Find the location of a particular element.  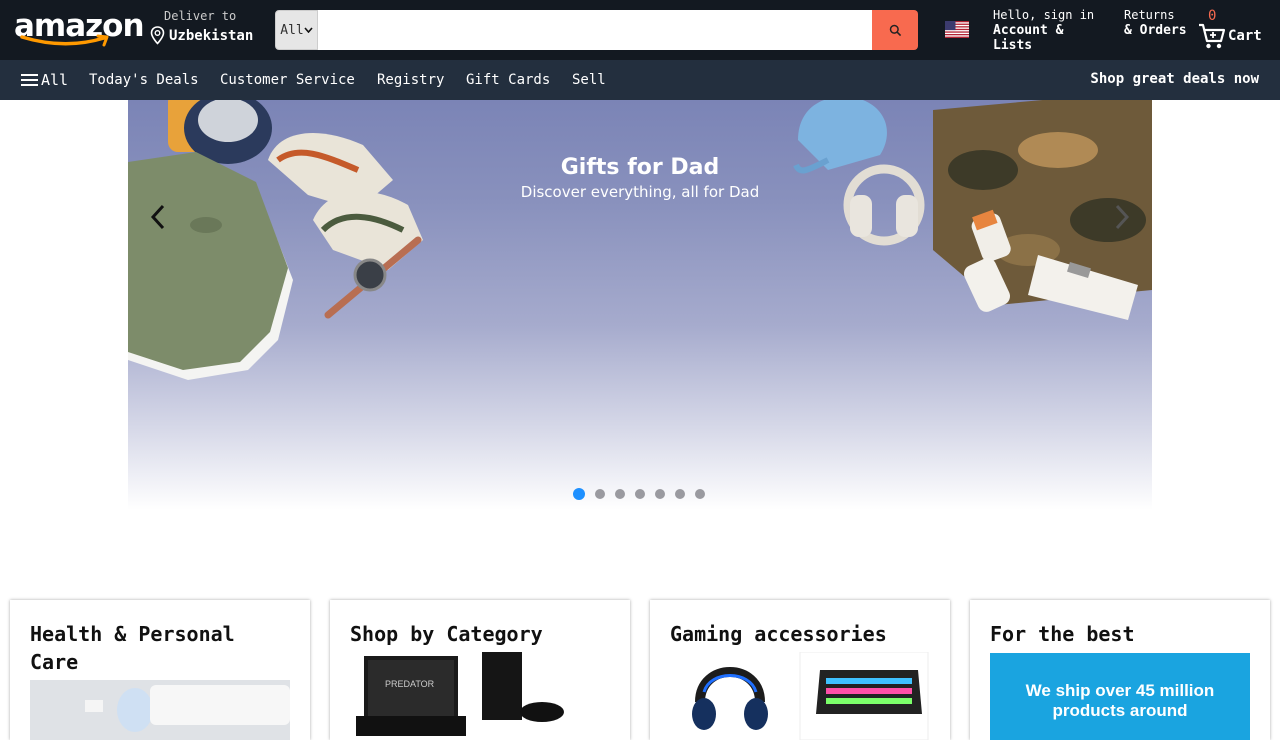

search-category-select: All is located at coordinates (296, 30).